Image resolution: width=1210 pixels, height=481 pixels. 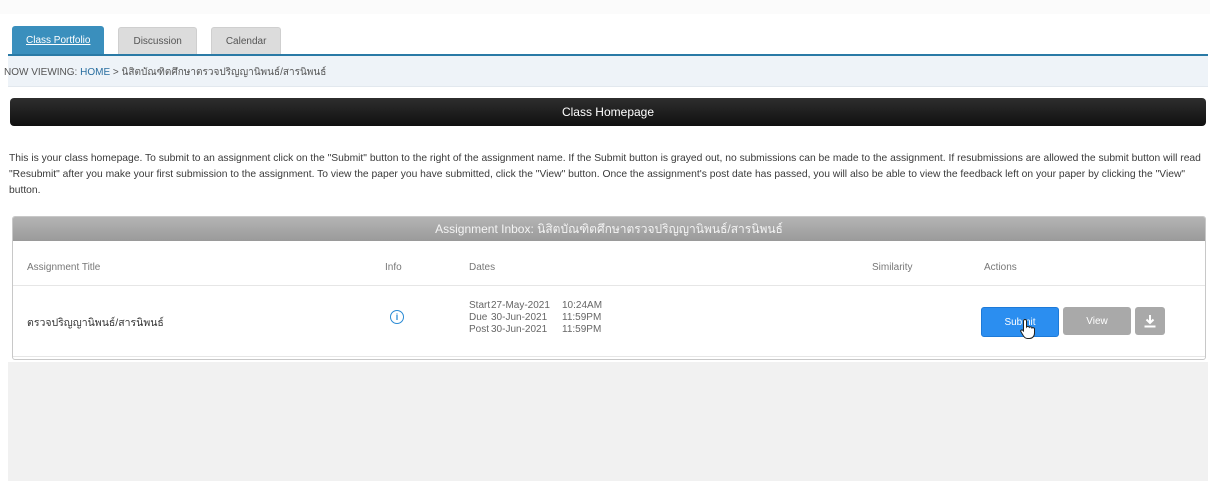 I want to click on column-actions: Actions, so click(x=1000, y=267).